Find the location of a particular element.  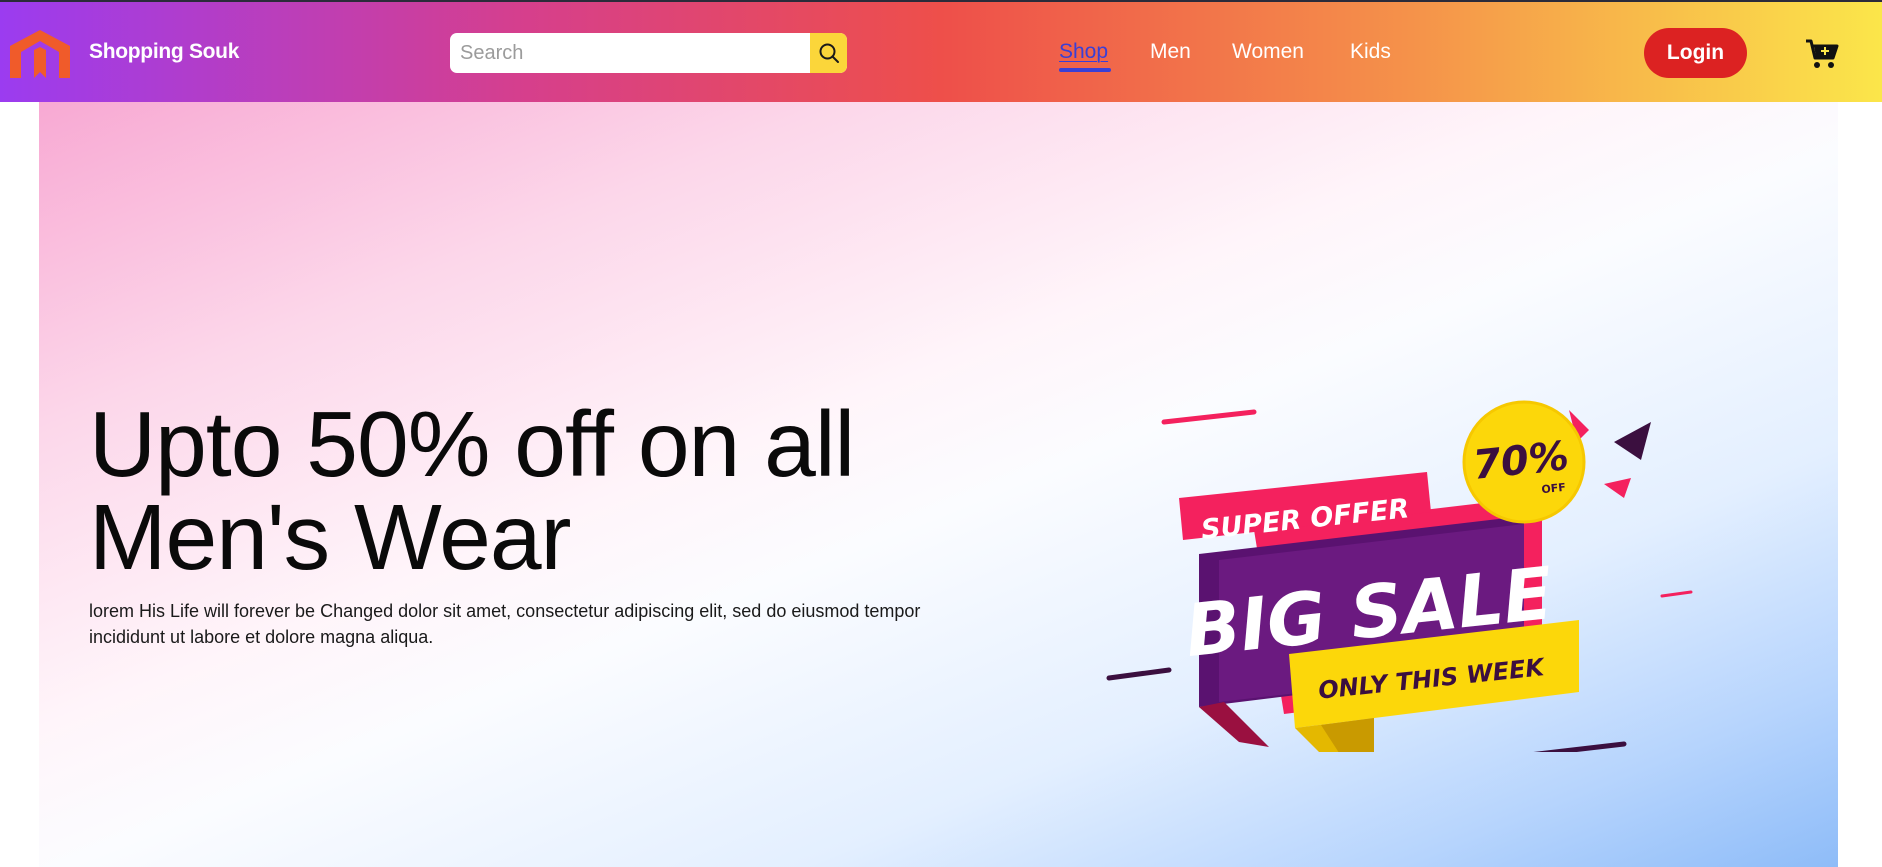

search-button is located at coordinates (828, 53).